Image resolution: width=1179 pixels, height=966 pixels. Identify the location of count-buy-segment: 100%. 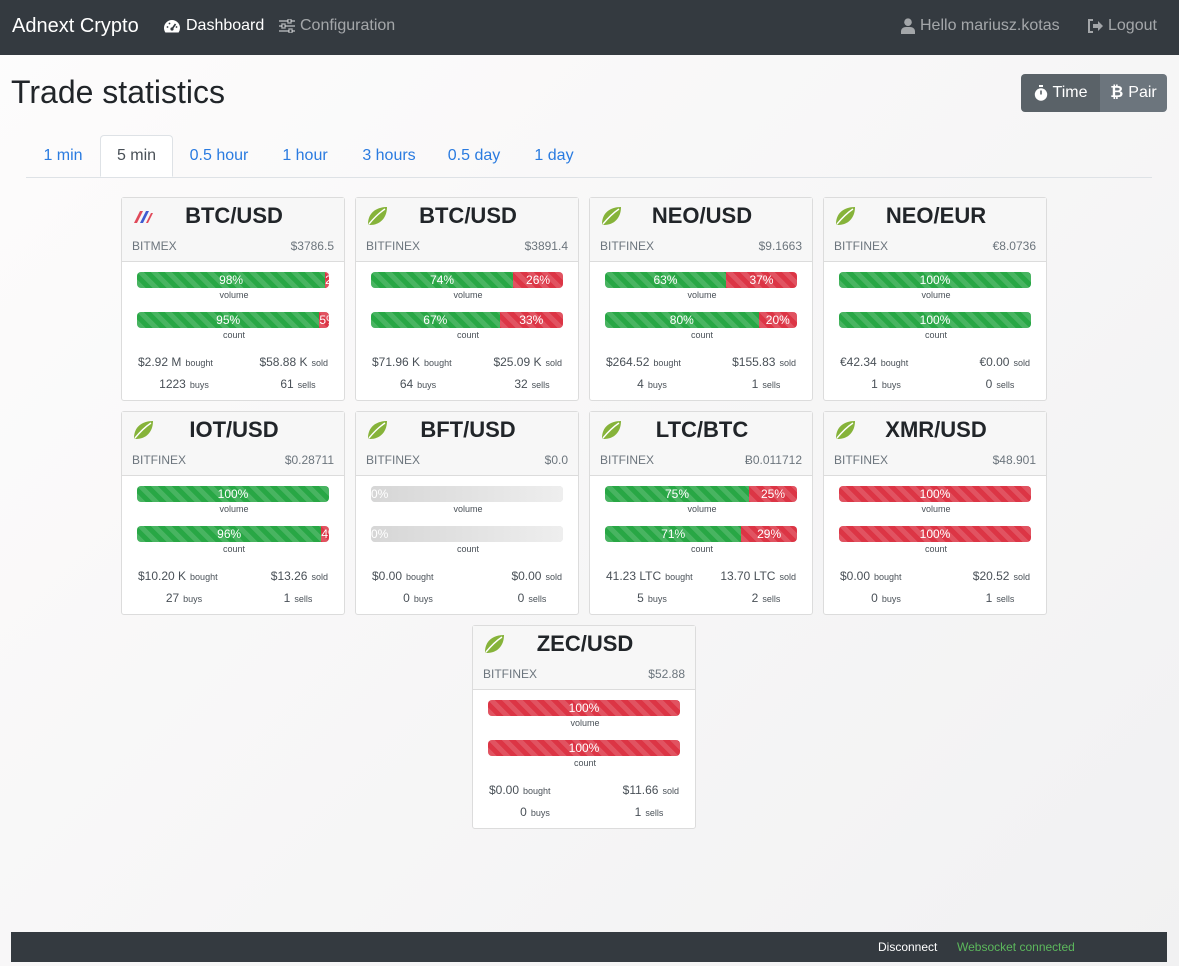
(935, 320).